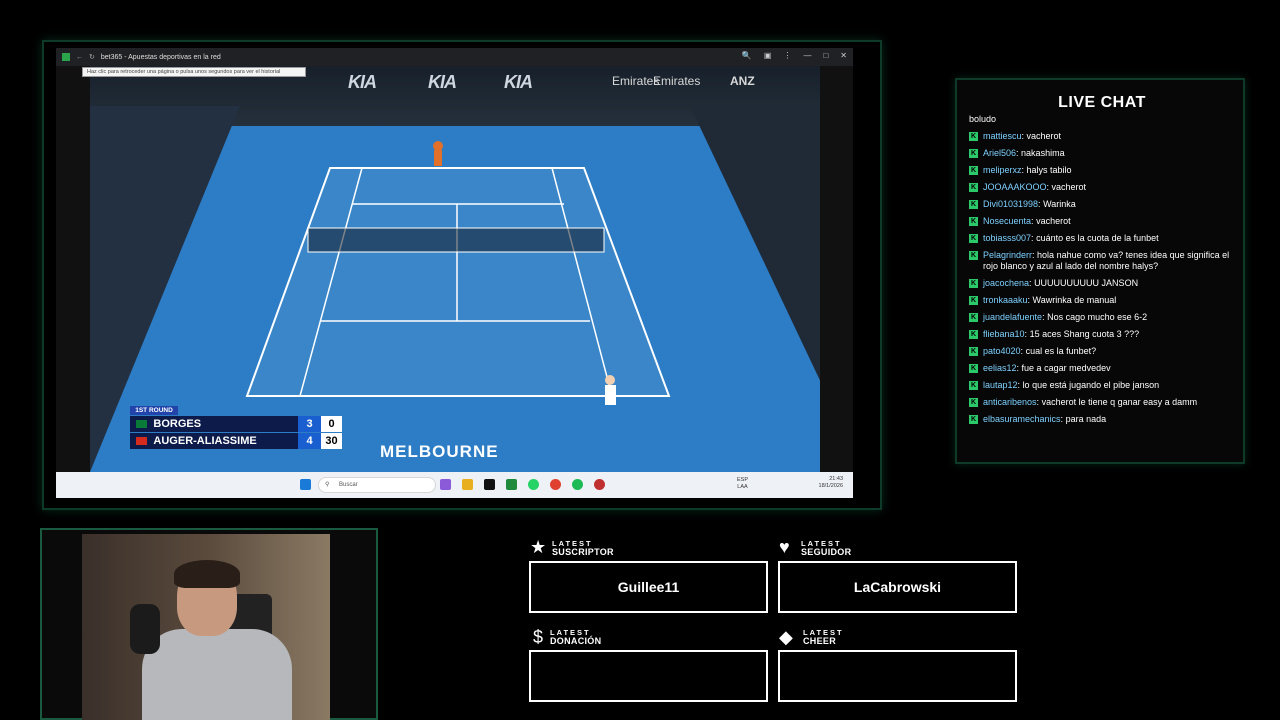 Image resolution: width=1280 pixels, height=720 pixels. Describe the element at coordinates (1091, 385) in the screenshot. I see `chat-text: lo que está jugando el pibe janson` at that location.